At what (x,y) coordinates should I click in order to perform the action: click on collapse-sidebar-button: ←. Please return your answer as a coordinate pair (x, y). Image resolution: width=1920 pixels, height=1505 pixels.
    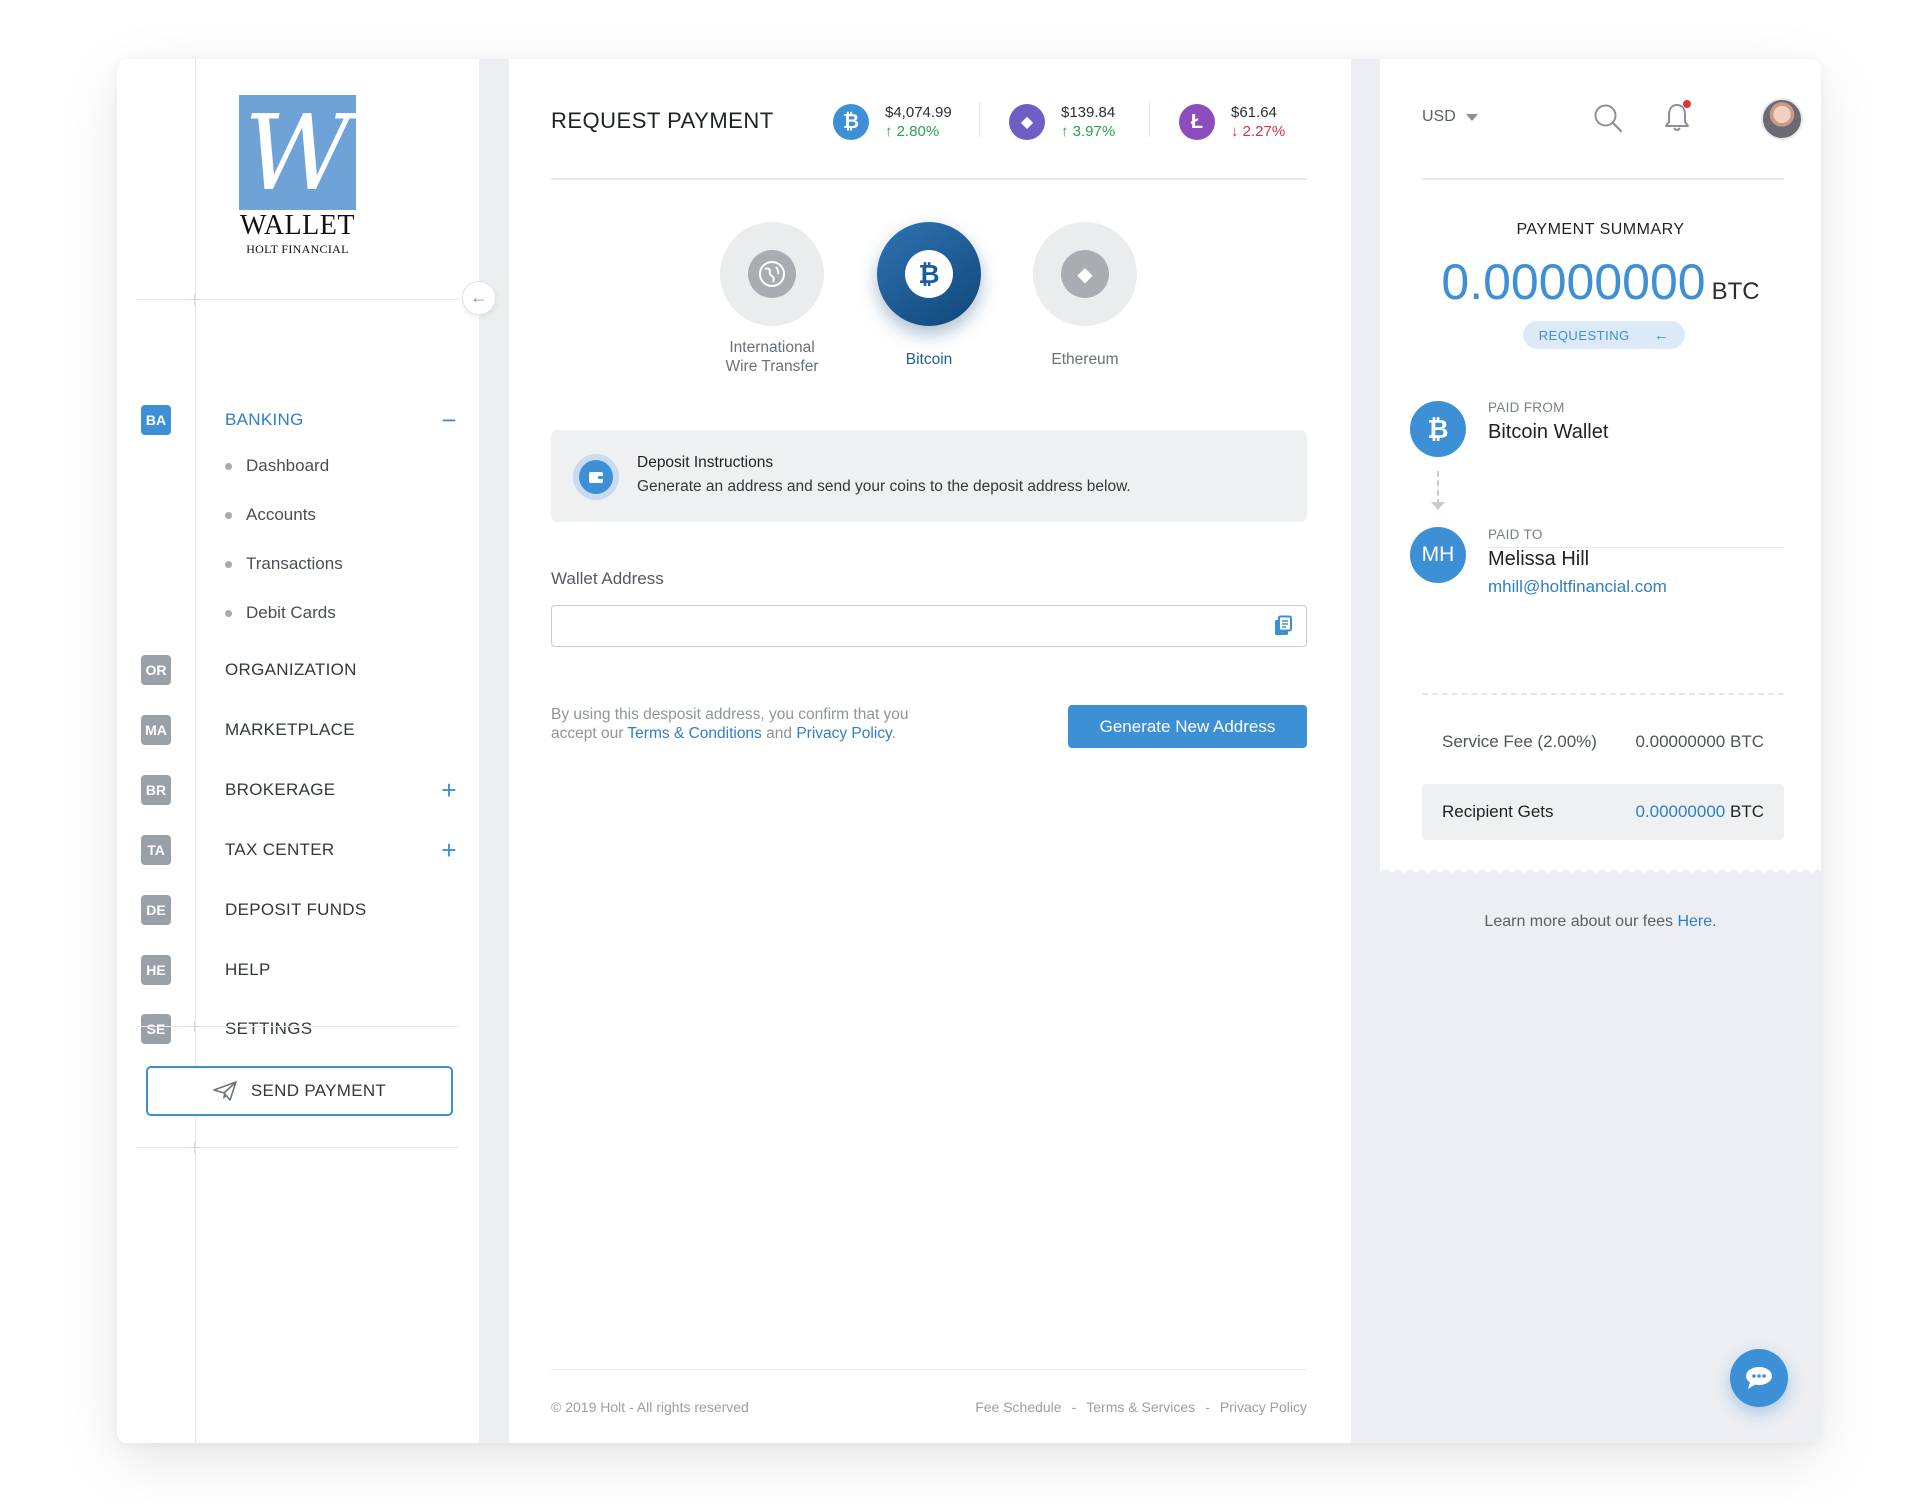
    Looking at the image, I should click on (479, 298).